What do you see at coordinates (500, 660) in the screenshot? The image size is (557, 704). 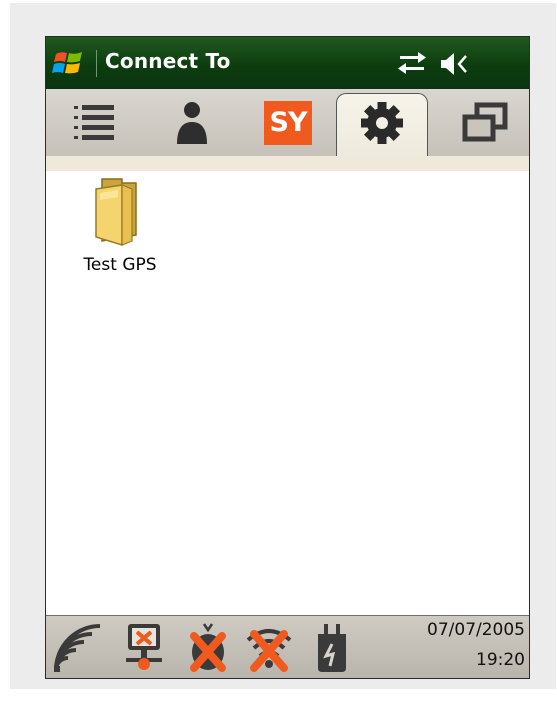 I see `status-time: 19:20` at bounding box center [500, 660].